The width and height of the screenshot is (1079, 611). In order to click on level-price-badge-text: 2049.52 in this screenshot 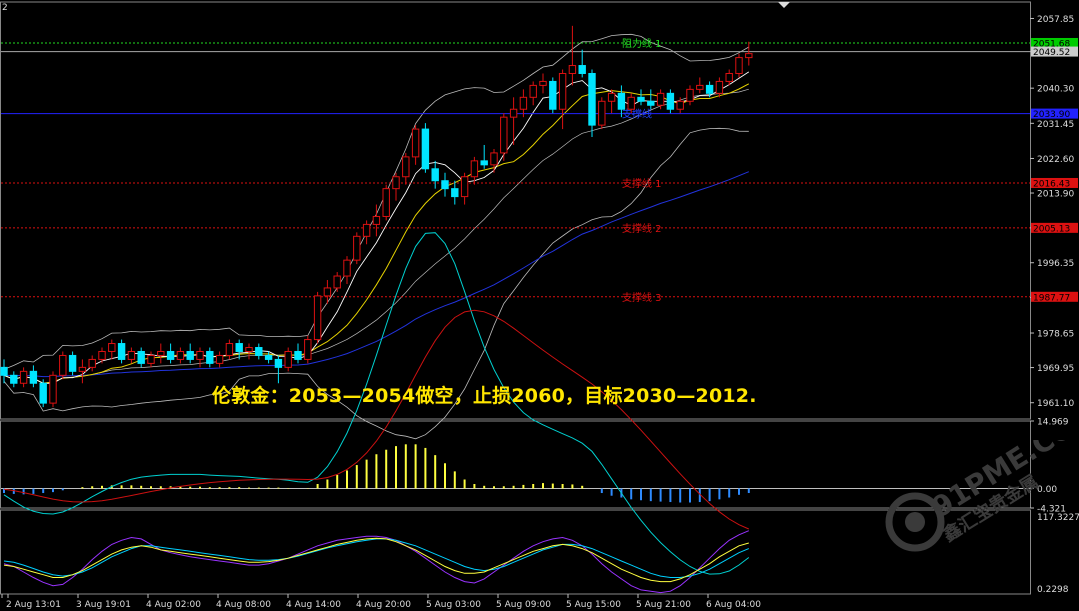, I will do `click(1051, 53)`.